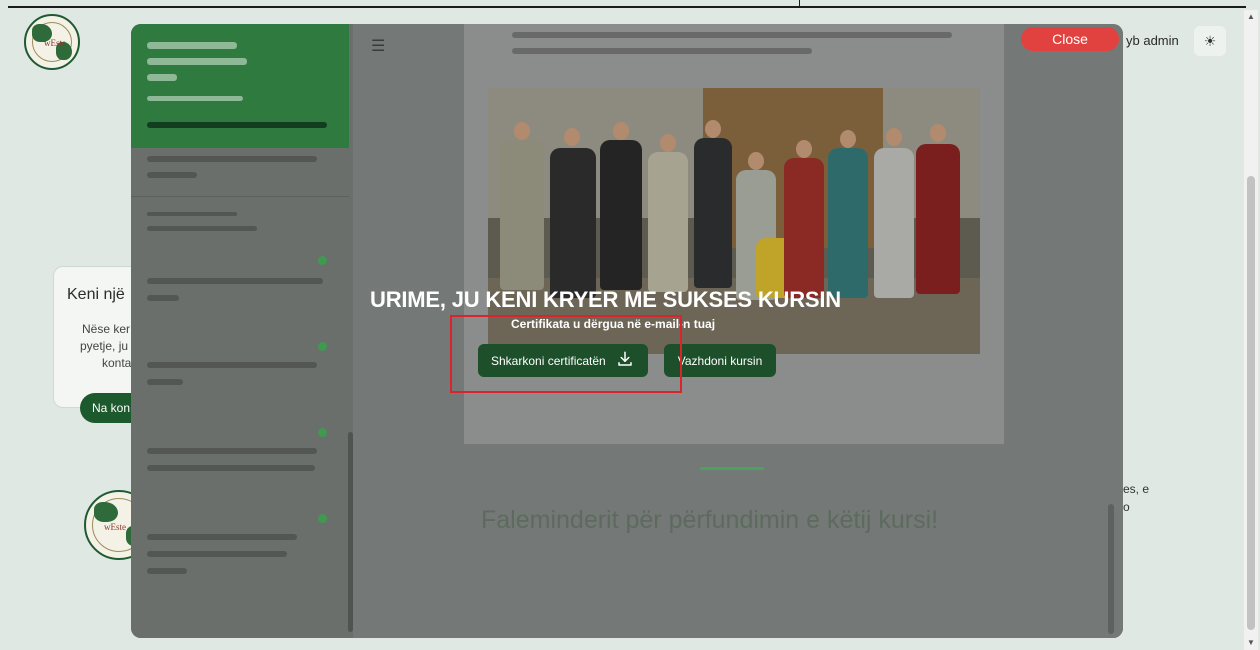 Image resolution: width=1260 pixels, height=650 pixels. Describe the element at coordinates (613, 324) in the screenshot. I see `certificate-sent-message: Certifikata u dërgua në e-mail-n tuaj` at that location.